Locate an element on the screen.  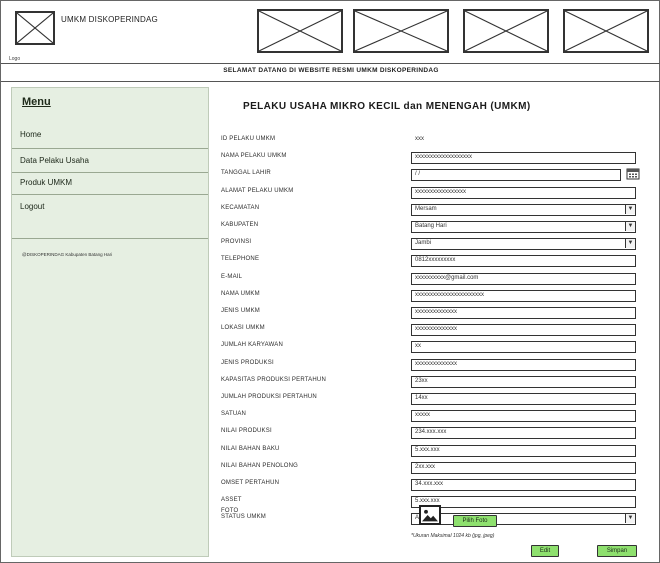
read-only-value: xxx is located at coordinates (523, 141).